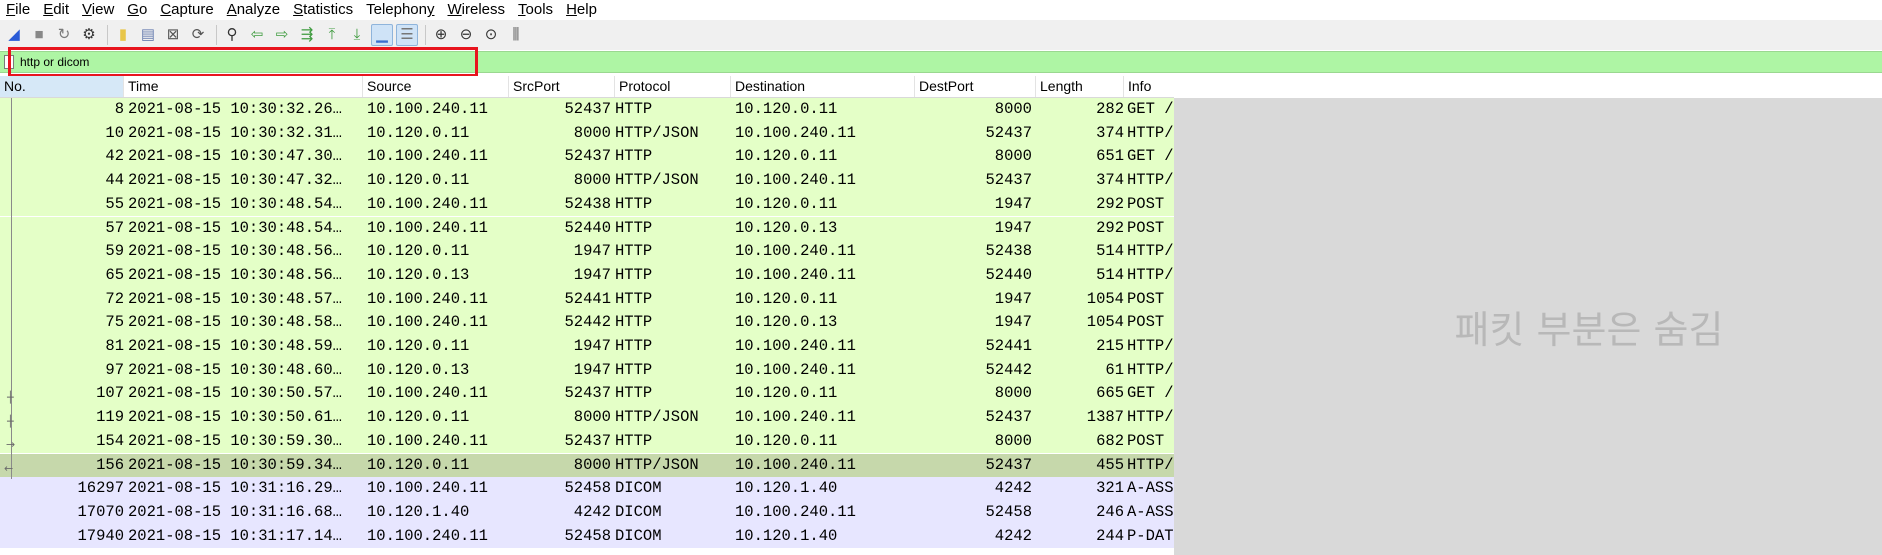 The height and width of the screenshot is (555, 1882). I want to click on packet-cell-dport: 8000, so click(1013, 109).